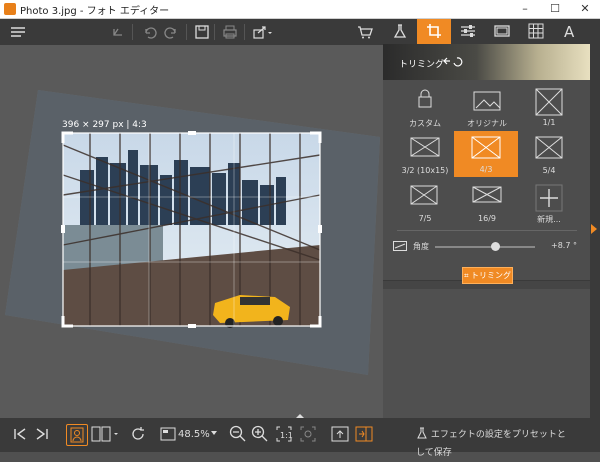 This screenshot has width=600, height=462. What do you see at coordinates (77, 435) in the screenshot?
I see `single-view-icon` at bounding box center [77, 435].